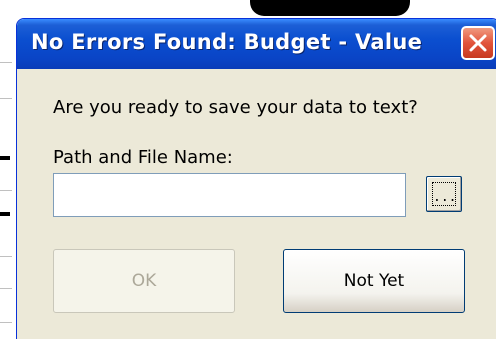 This screenshot has width=496, height=339. What do you see at coordinates (227, 42) in the screenshot?
I see `dialog-title: No Errors Found: Budget - Value` at bounding box center [227, 42].